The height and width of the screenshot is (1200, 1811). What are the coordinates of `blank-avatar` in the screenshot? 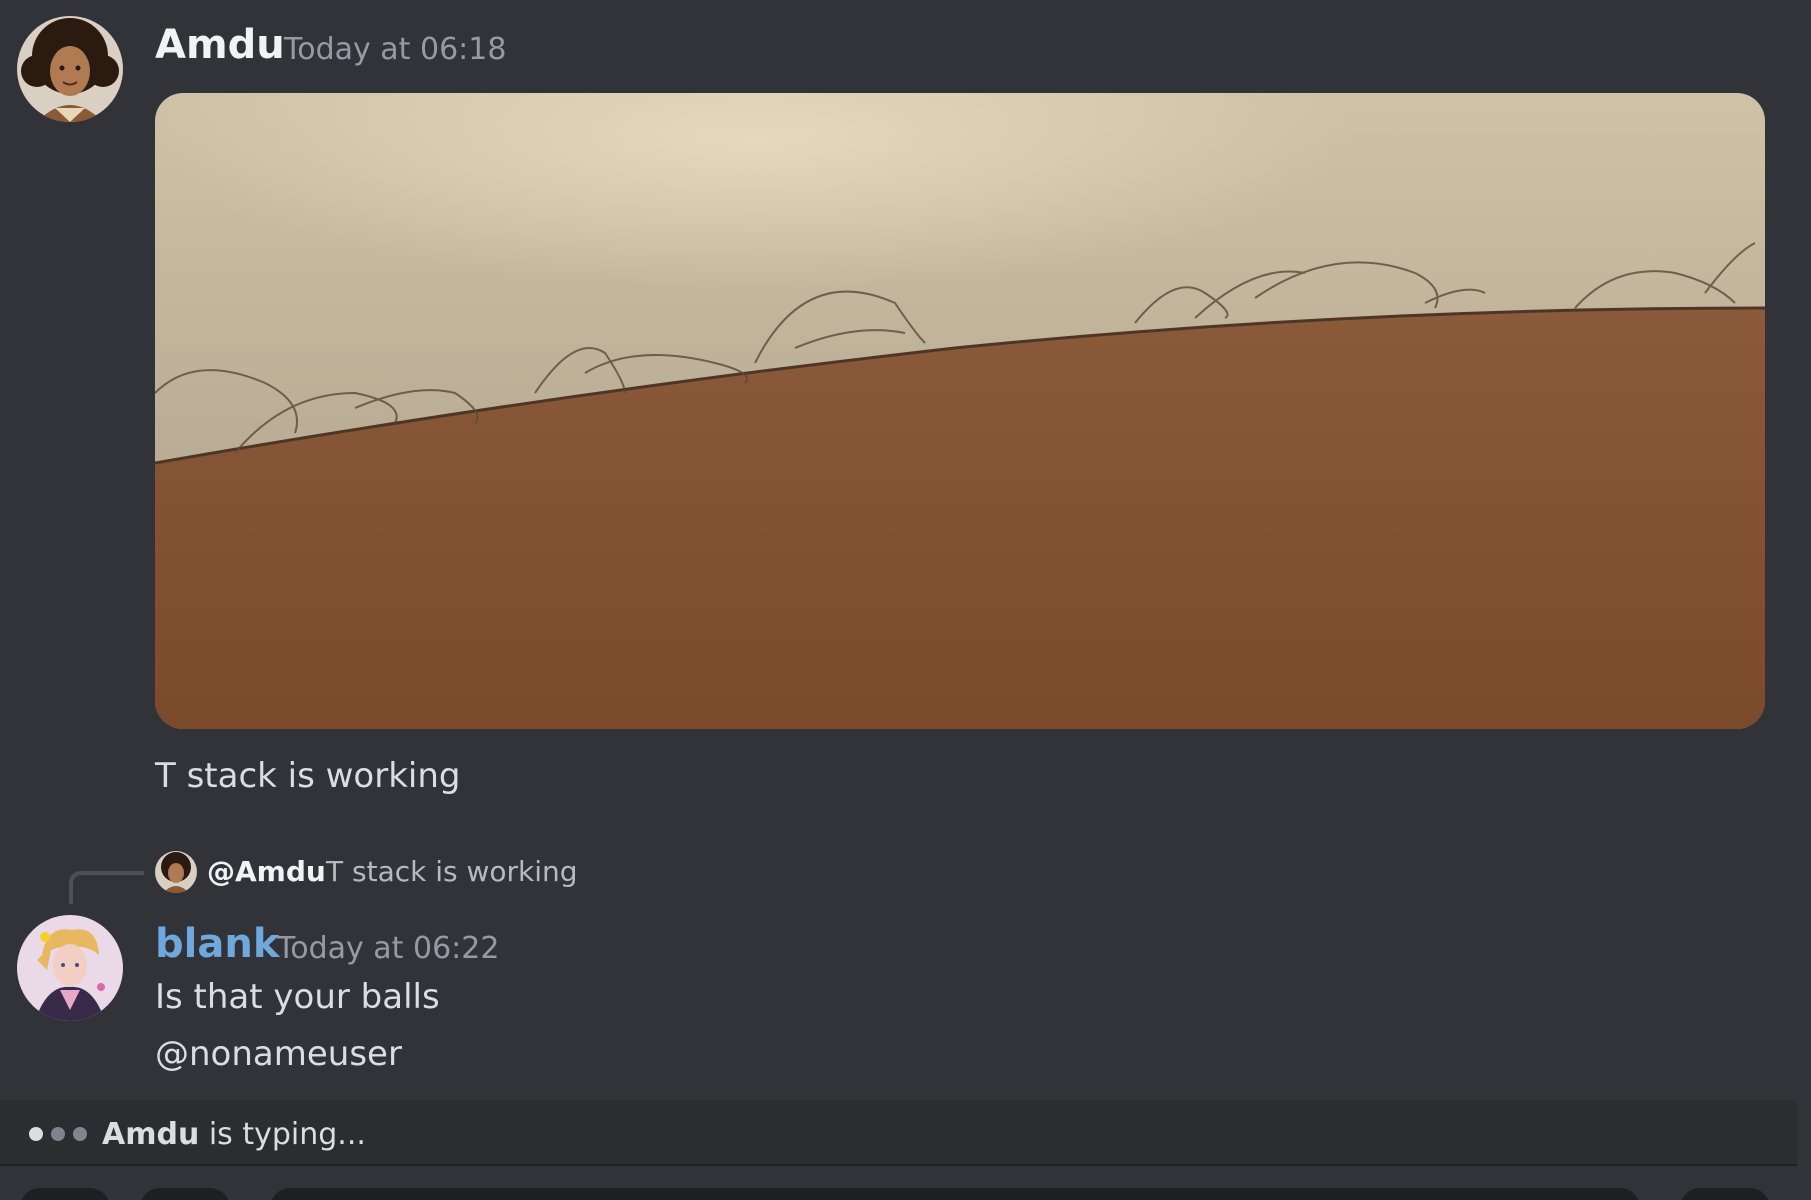 It's located at (70, 968).